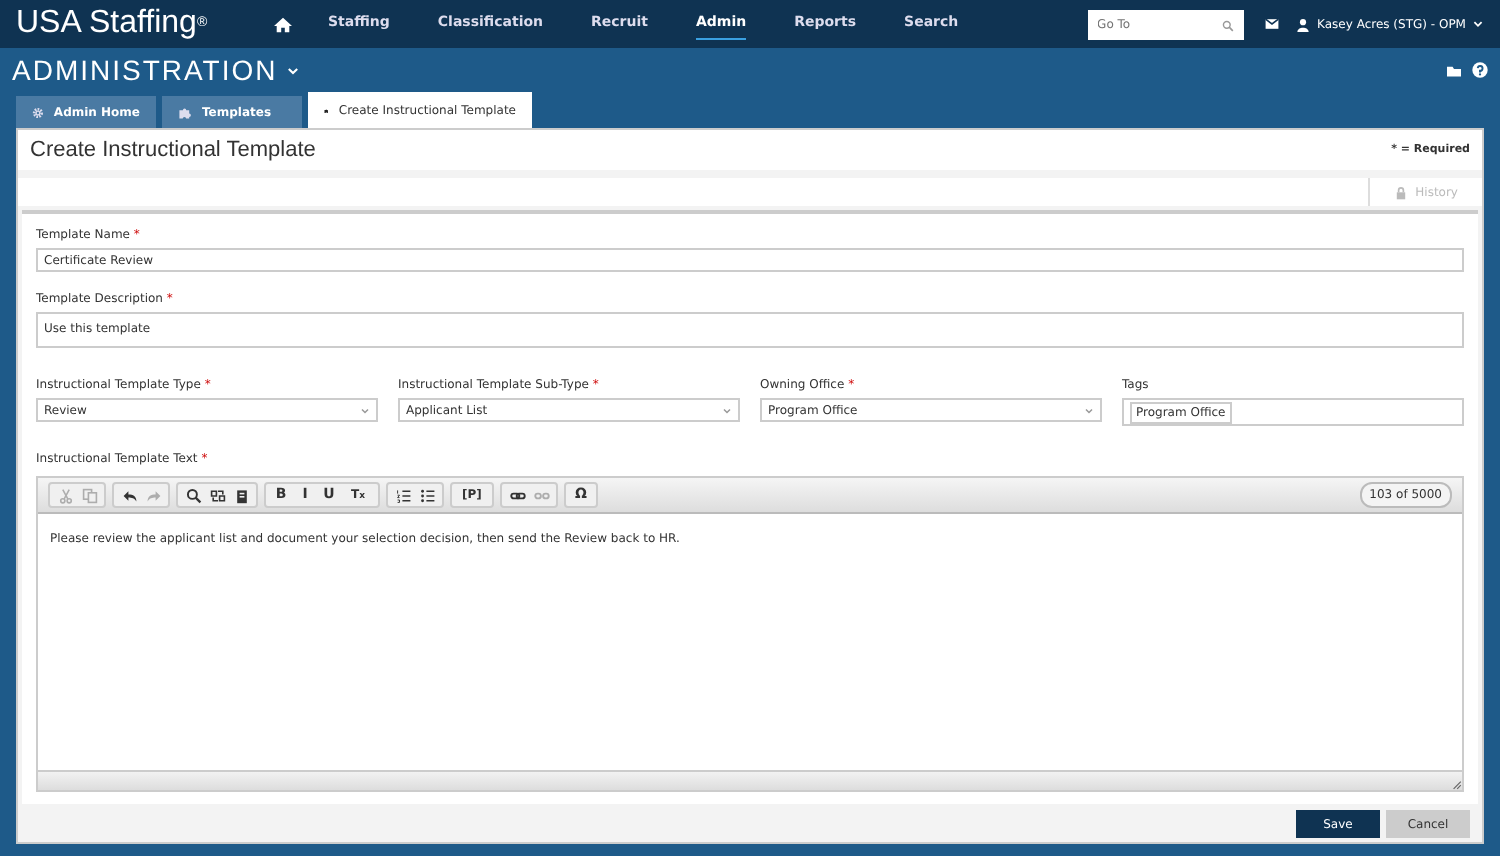 The width and height of the screenshot is (1500, 856). I want to click on folder-icon, so click(1454, 70).